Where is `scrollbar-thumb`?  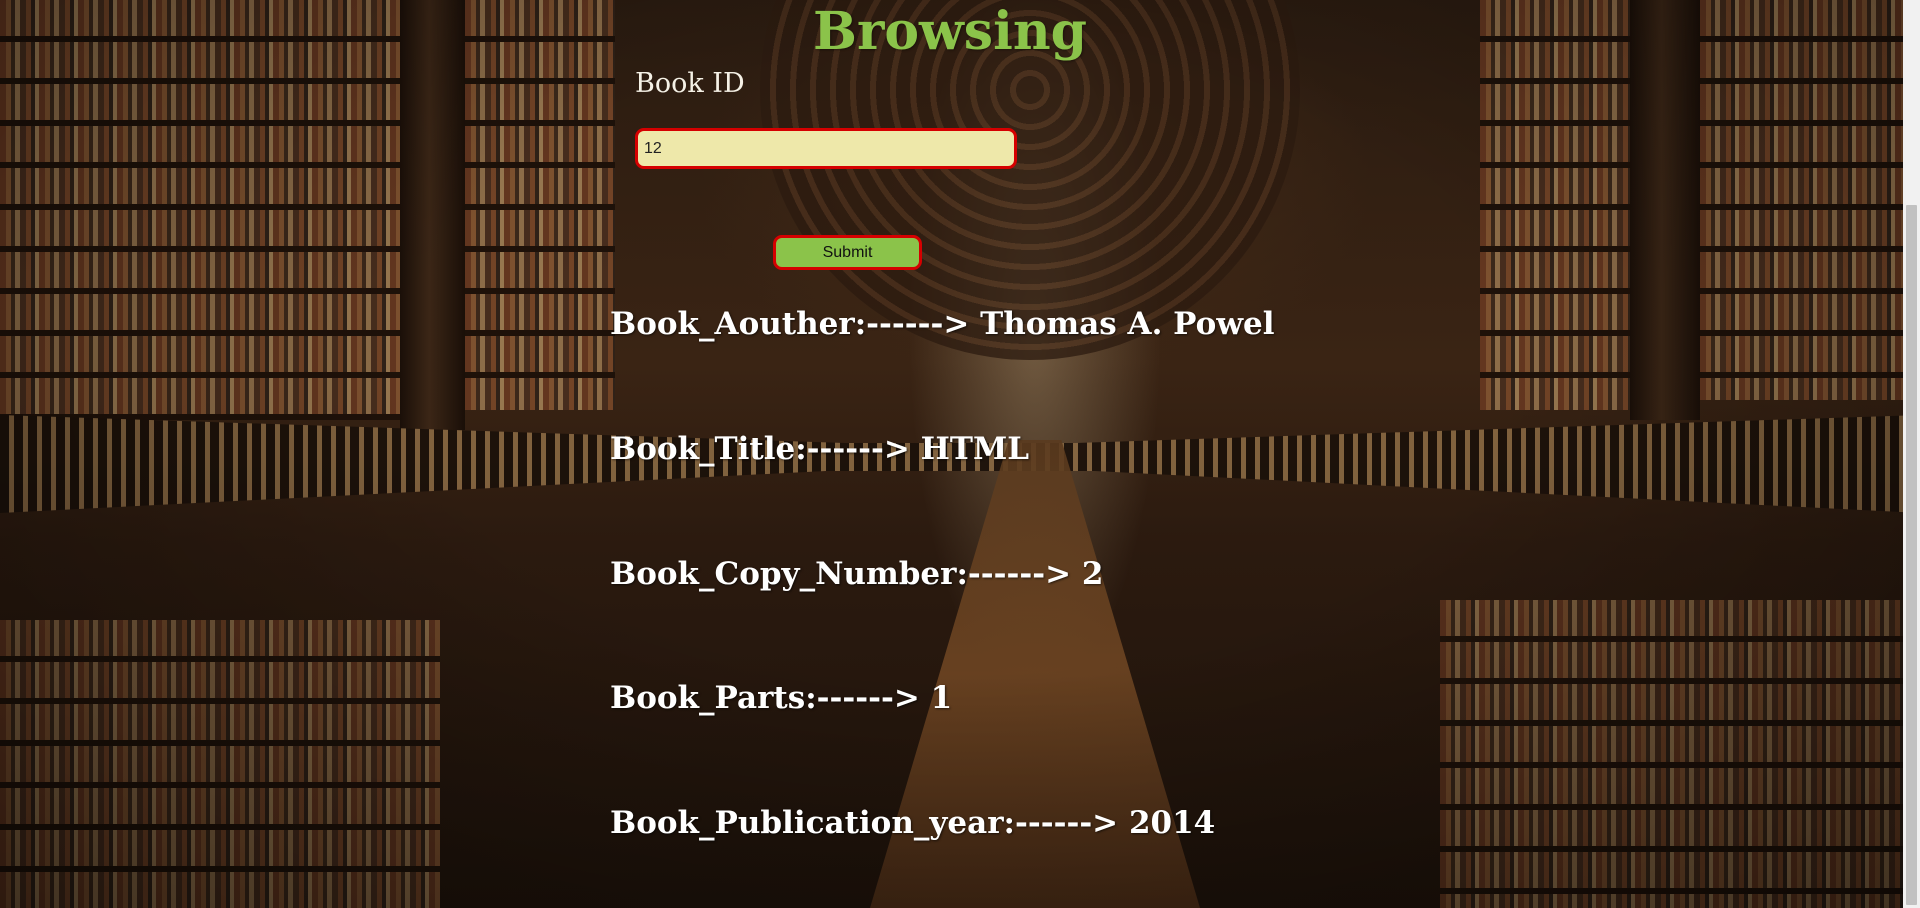
scrollbar-thumb is located at coordinates (1911, 555).